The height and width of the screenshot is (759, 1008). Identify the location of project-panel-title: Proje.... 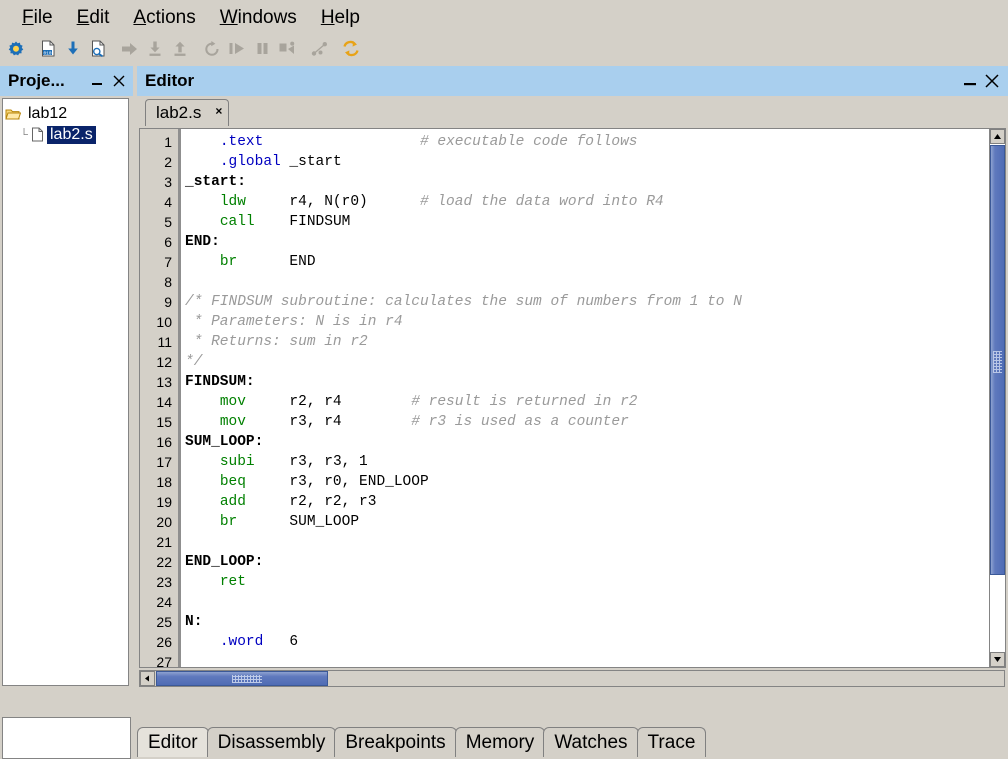
(36, 80).